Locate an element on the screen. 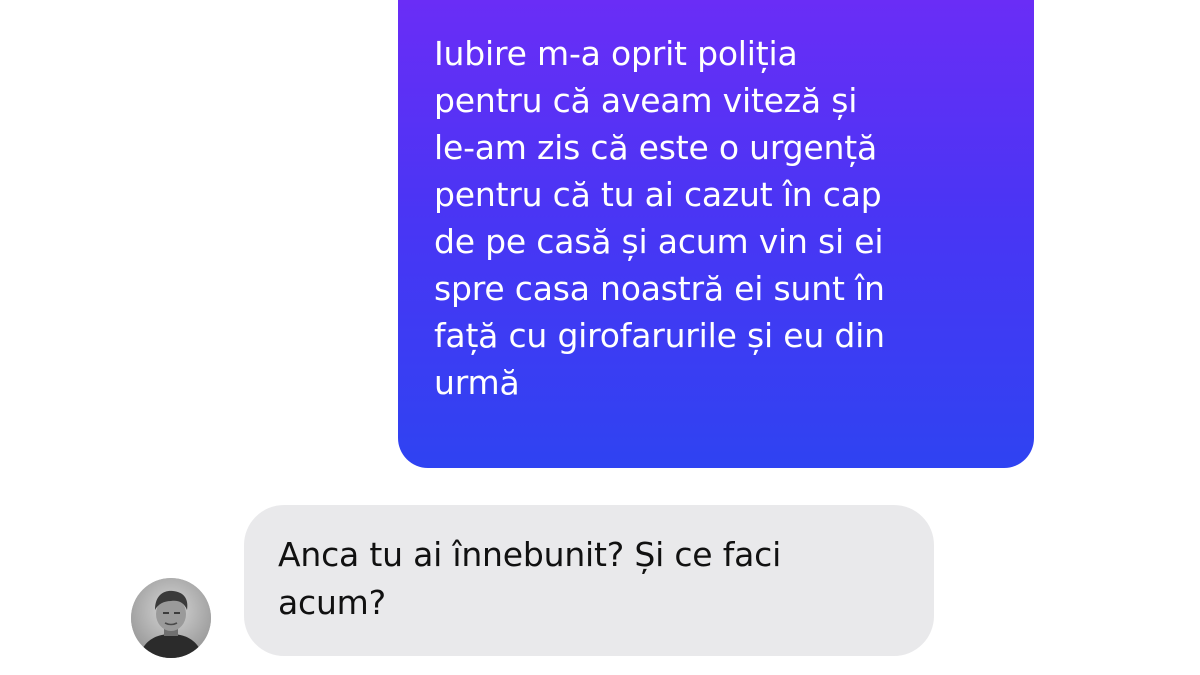 The image size is (1200, 675). message-line: le-am zis că este o urgență is located at coordinates (656, 147).